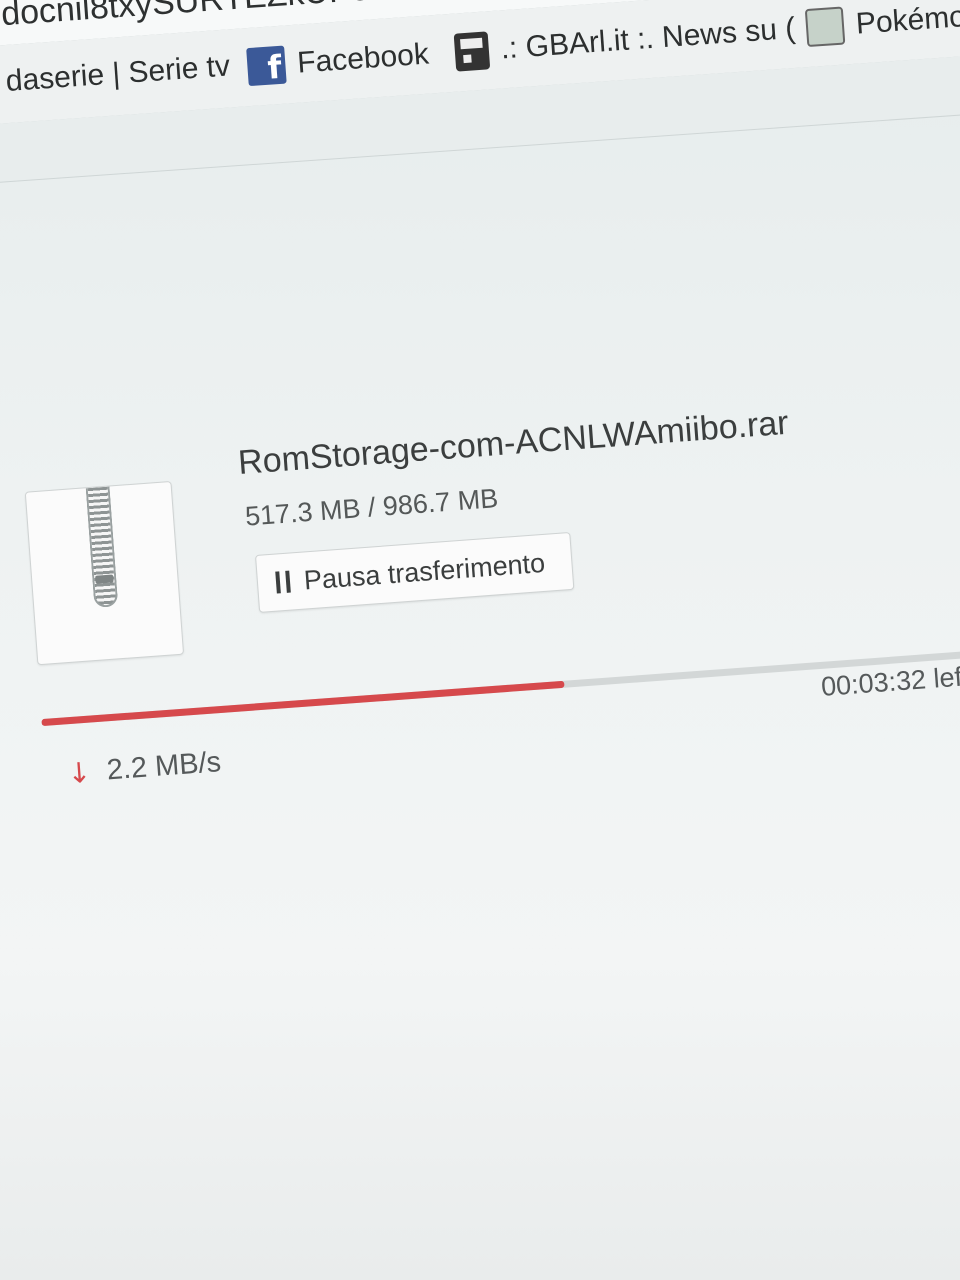 This screenshot has height=1280, width=960. Describe the element at coordinates (513, 442) in the screenshot. I see `file-name: RomStorage-com-ACNLWAmiibo.rar` at that location.